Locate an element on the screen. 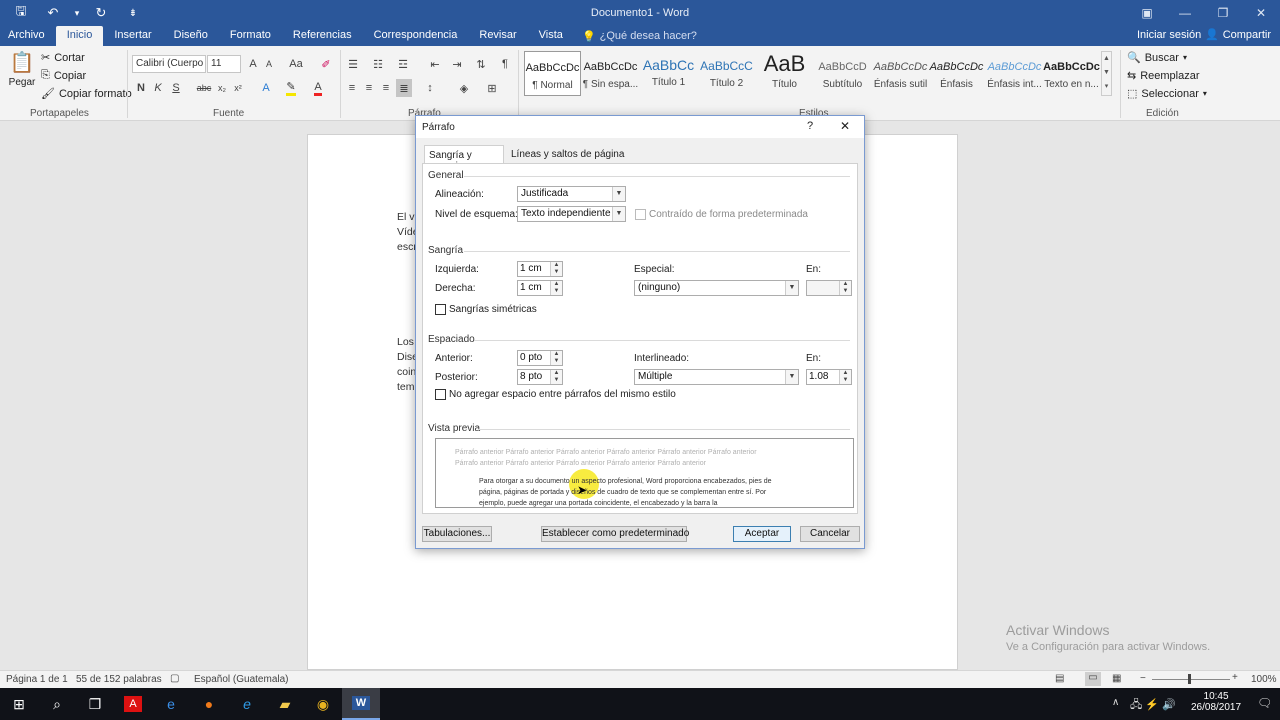 This screenshot has height=720, width=1280. superscript-icon: x² is located at coordinates (238, 88).